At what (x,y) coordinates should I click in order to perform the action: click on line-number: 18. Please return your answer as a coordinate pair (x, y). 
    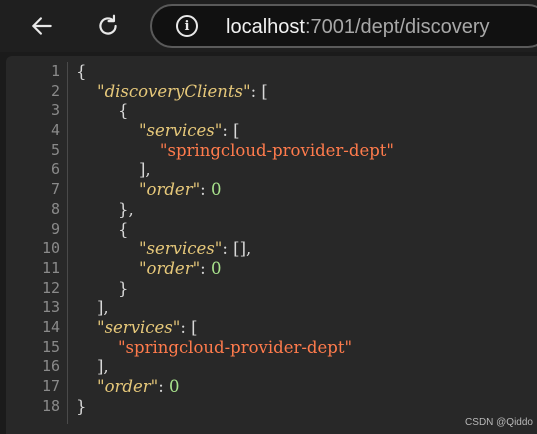
    Looking at the image, I should click on (50, 405).